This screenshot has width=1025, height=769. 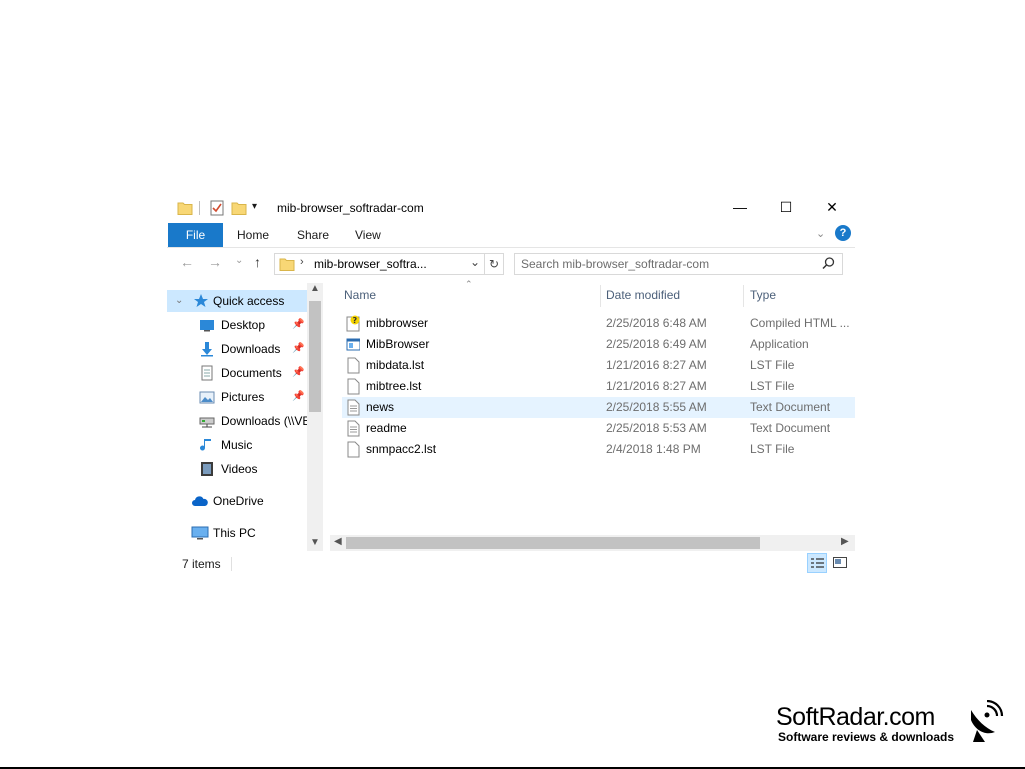 I want to click on large-icons-view-button, so click(x=840, y=563).